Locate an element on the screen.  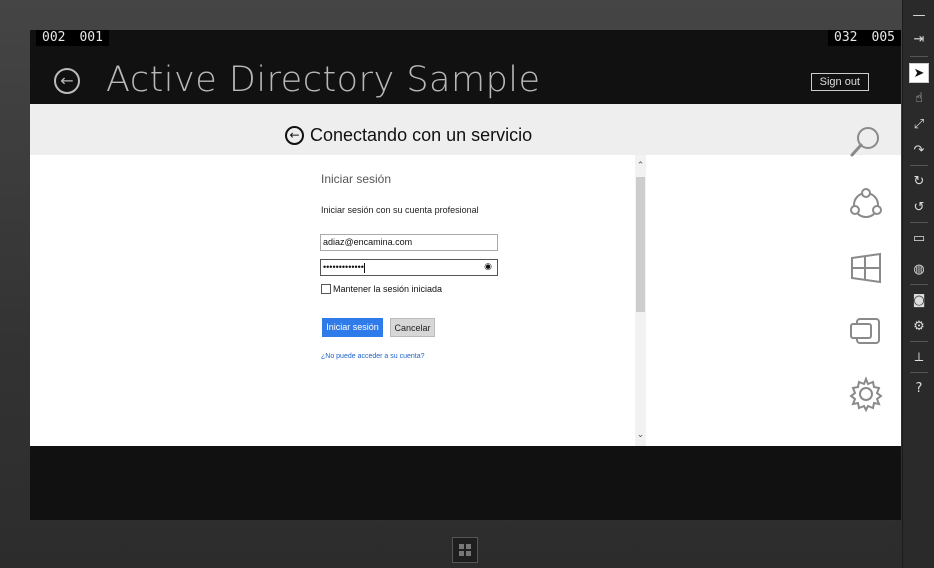
devices-charm-icon is located at coordinates (866, 331).